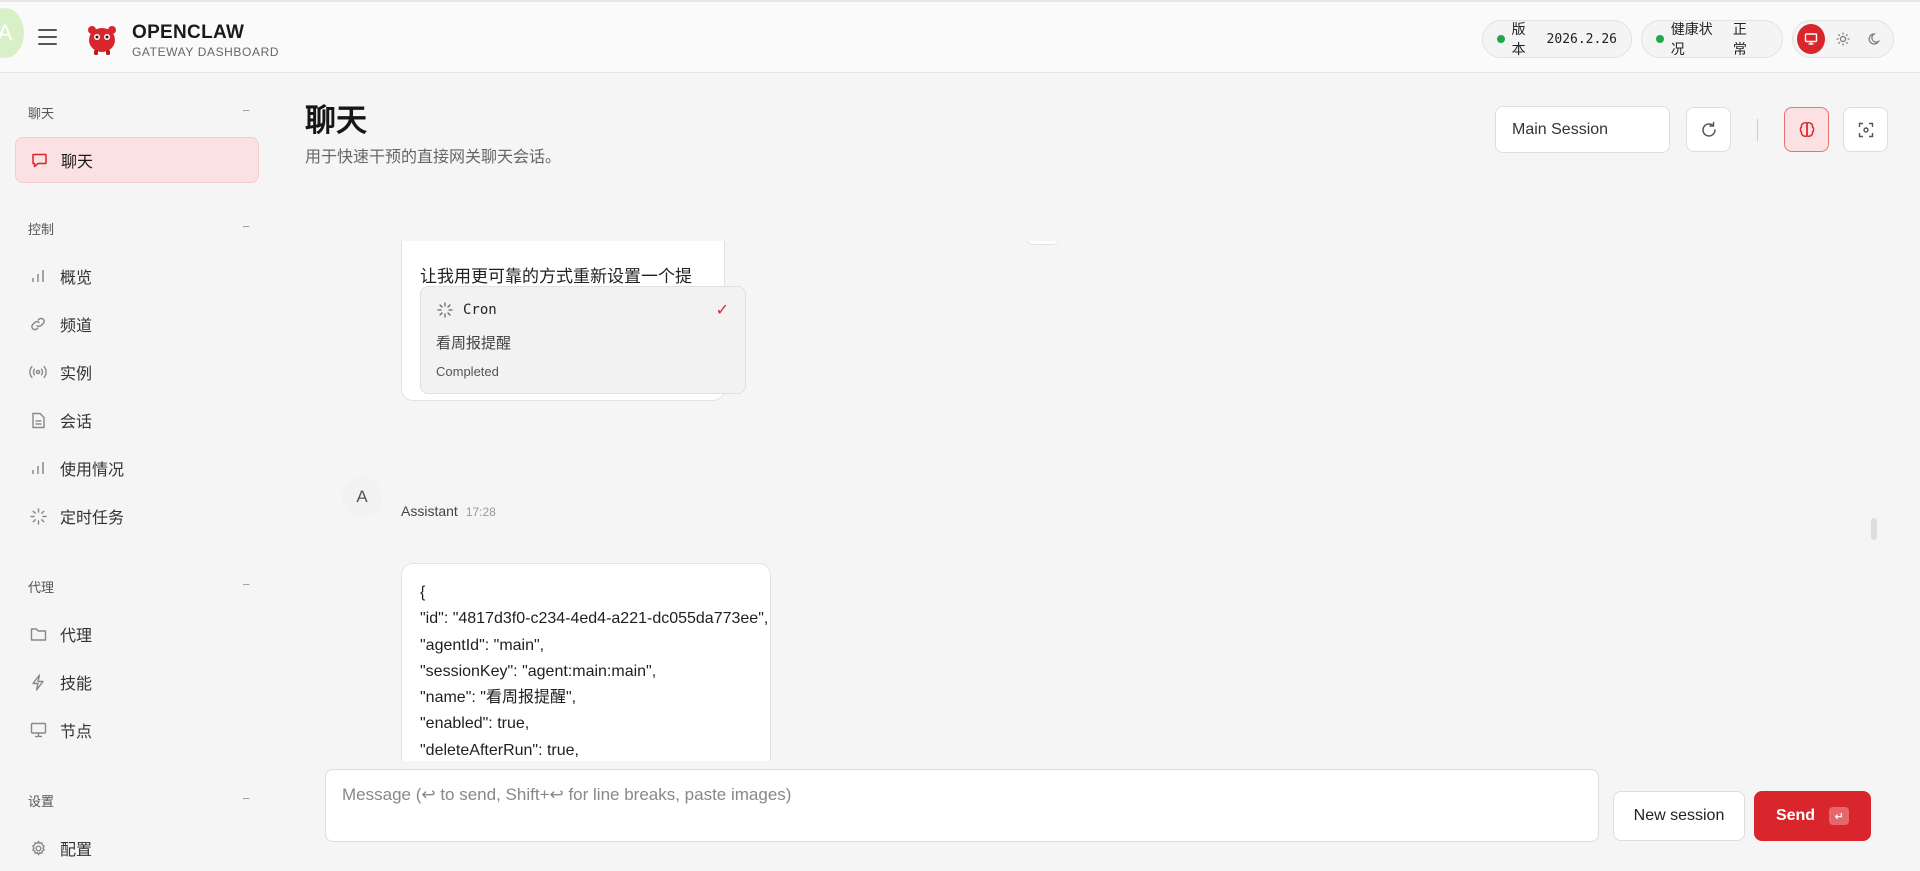  What do you see at coordinates (137, 848) in the screenshot?
I see `sidebar-item-config: 配置` at bounding box center [137, 848].